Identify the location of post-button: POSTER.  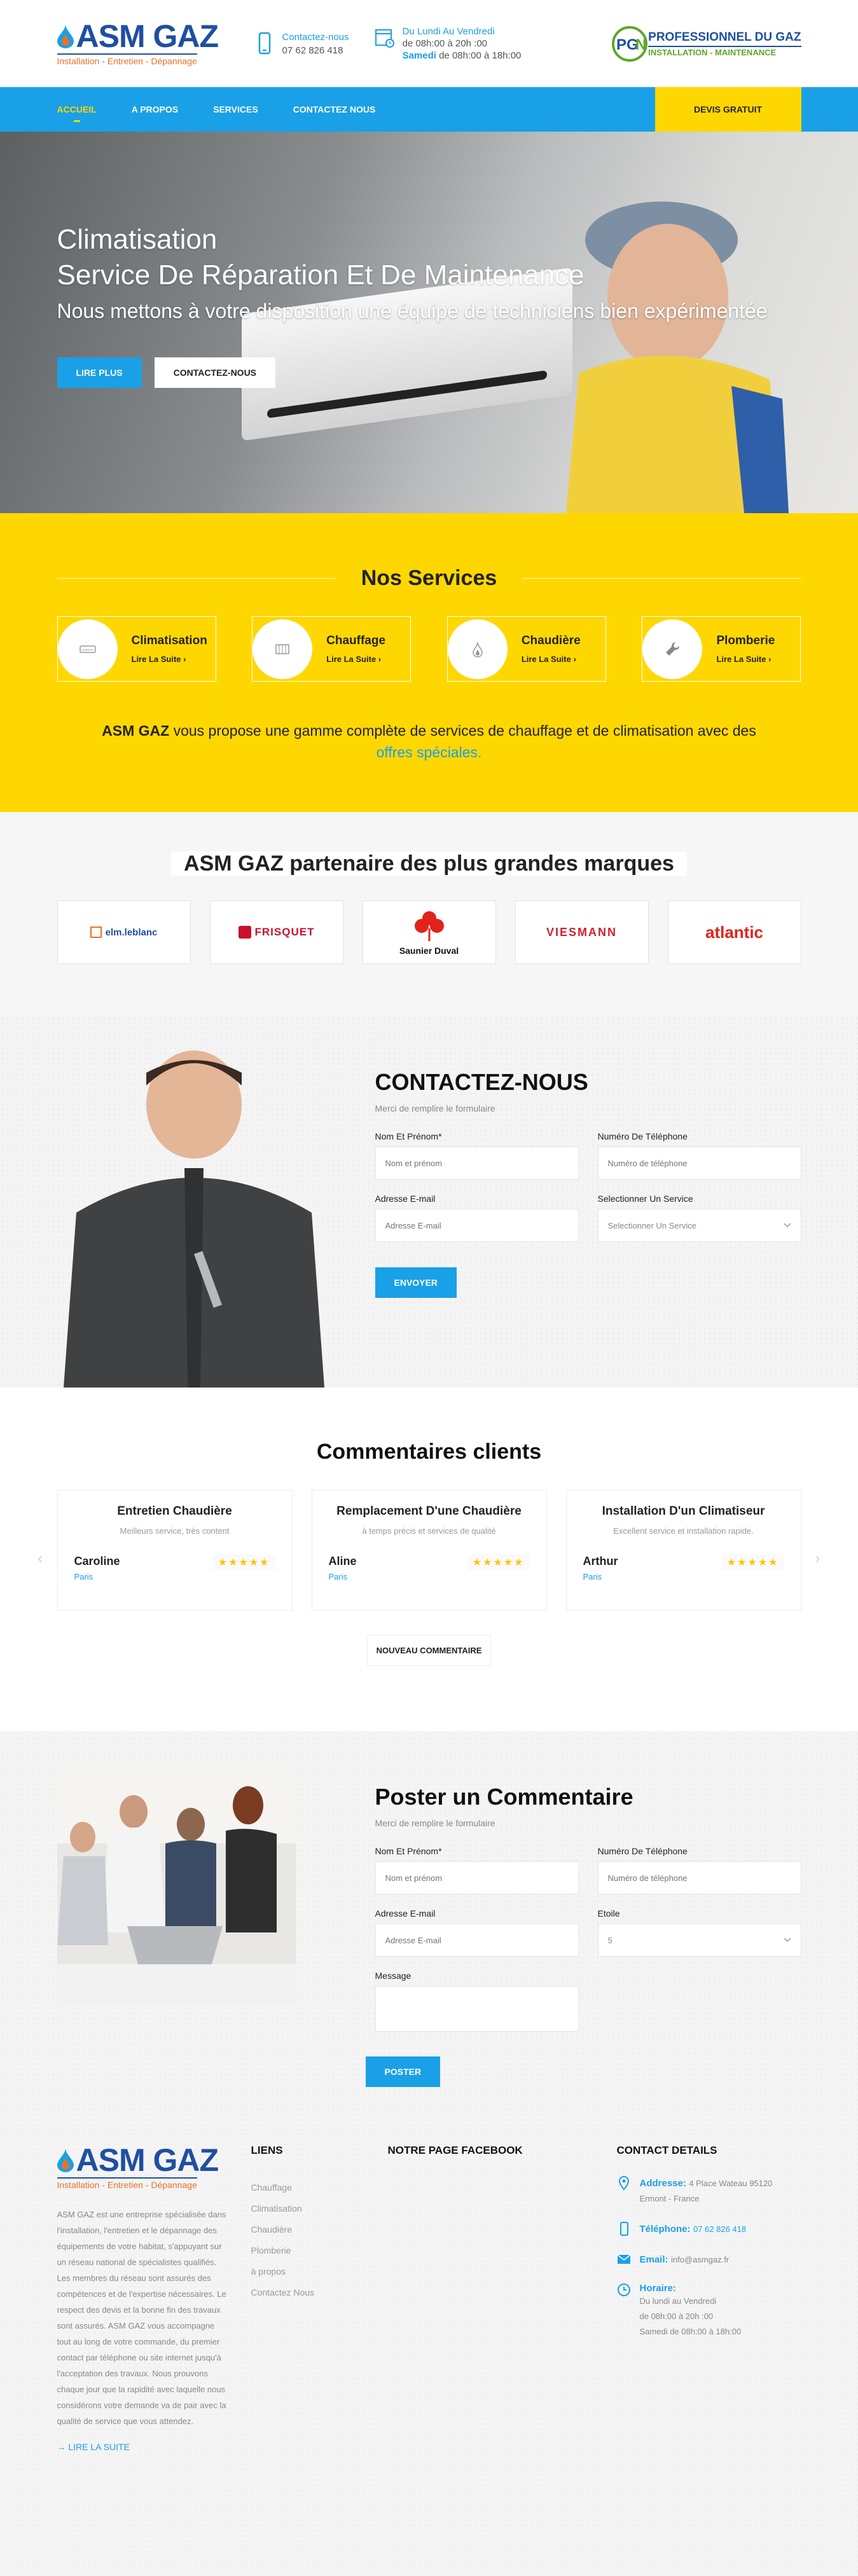
(403, 2071).